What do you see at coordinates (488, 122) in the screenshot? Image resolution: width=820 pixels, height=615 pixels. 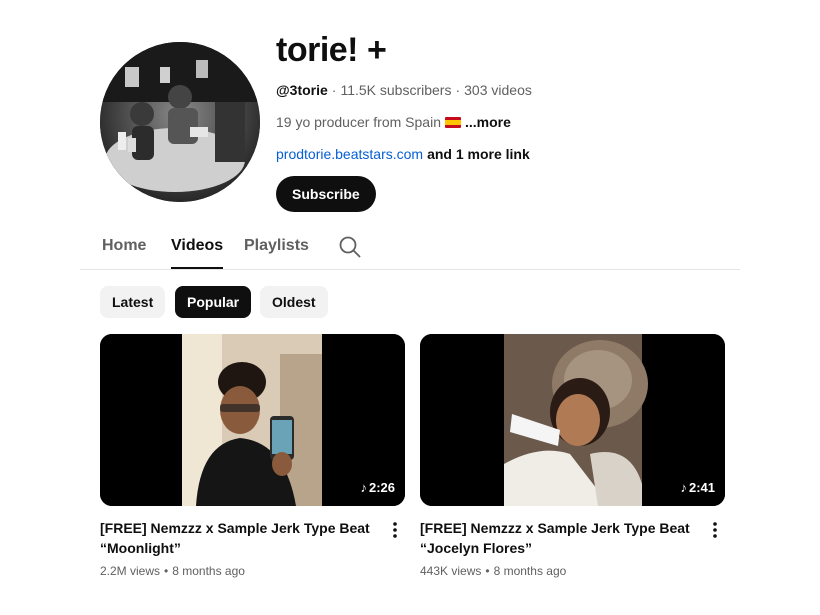 I see `description-more-link: ...more` at bounding box center [488, 122].